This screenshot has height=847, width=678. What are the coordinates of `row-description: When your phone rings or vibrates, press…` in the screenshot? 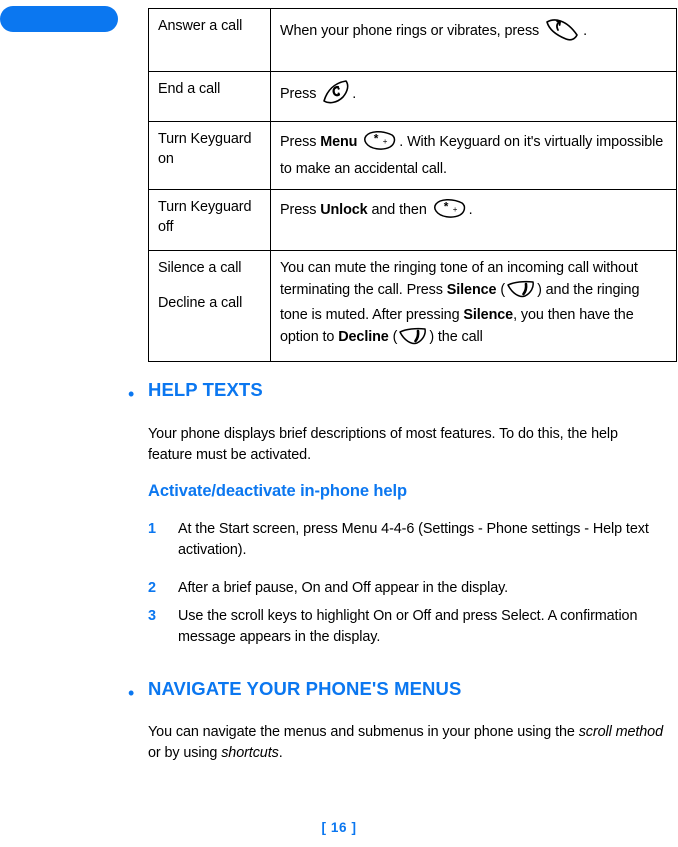 It's located at (473, 40).